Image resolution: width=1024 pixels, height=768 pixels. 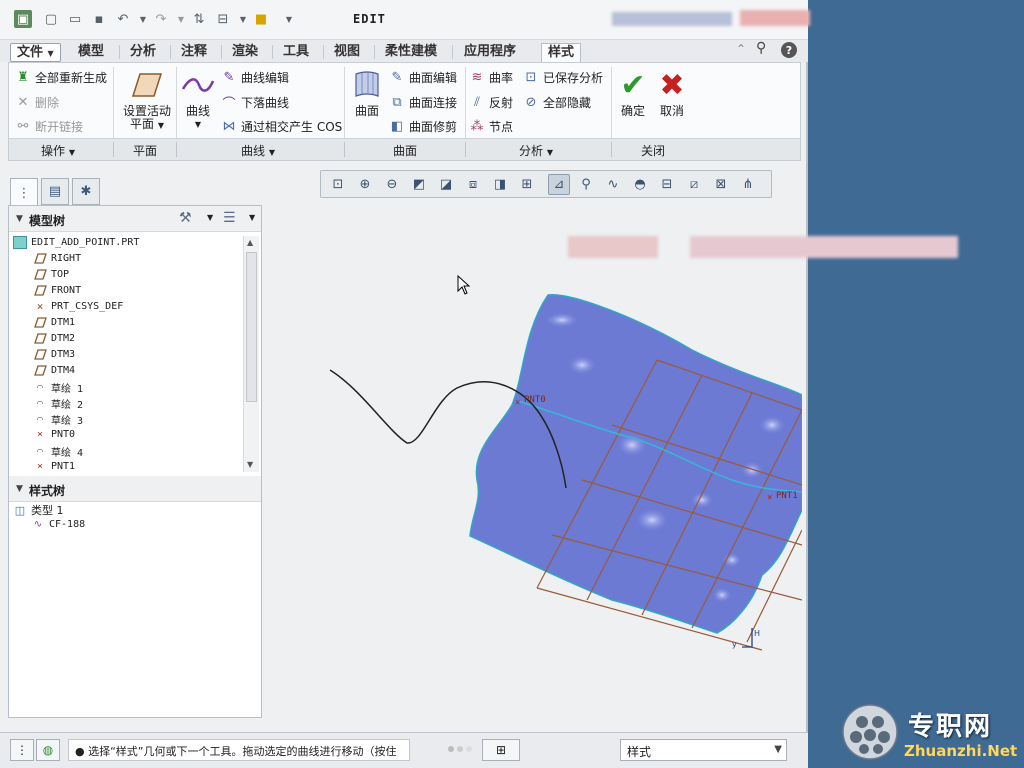 What do you see at coordinates (38, 524) in the screenshot?
I see `style-curve-icon: ∿` at bounding box center [38, 524].